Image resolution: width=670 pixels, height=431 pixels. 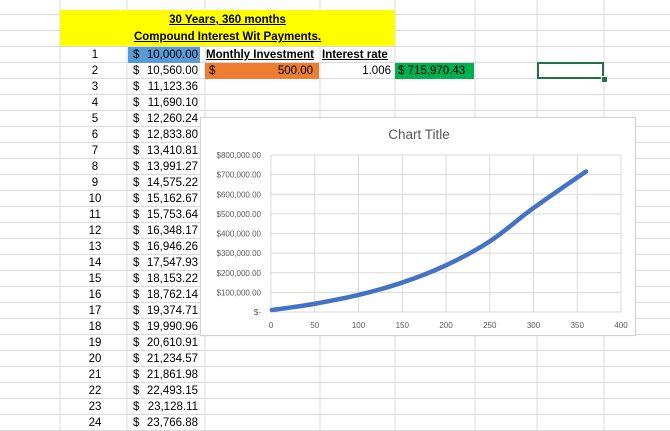 I want to click on amount-cell: $23,766.88, so click(x=164, y=423).